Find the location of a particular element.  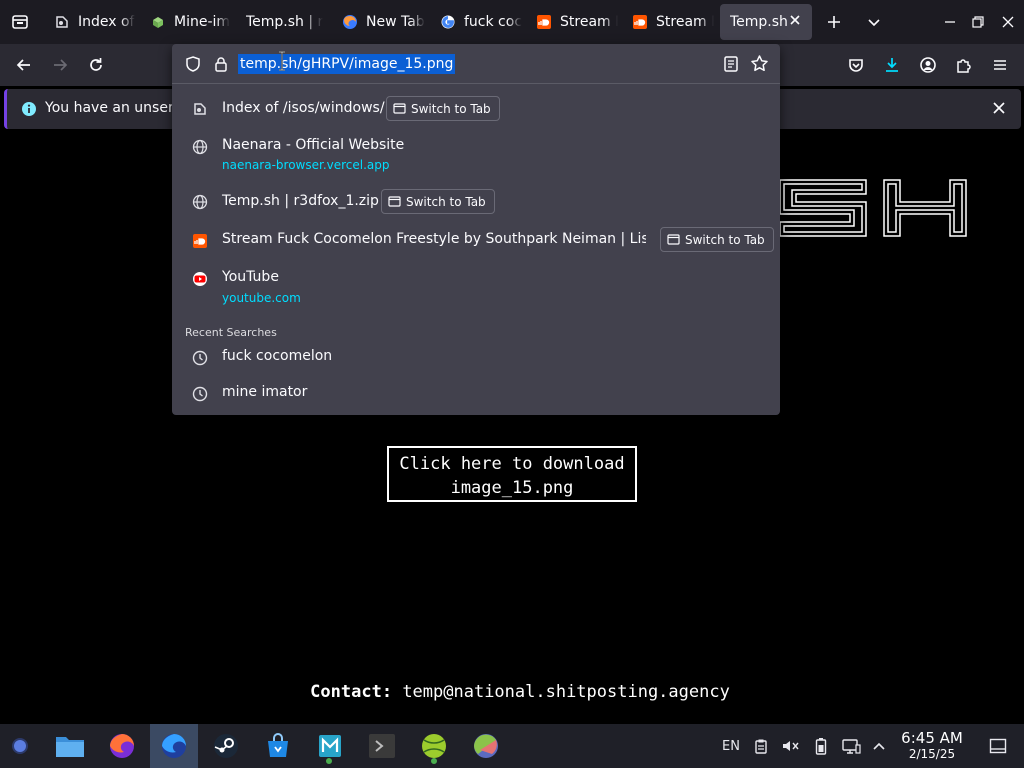

list-all-tabs-button is located at coordinates (874, 22).